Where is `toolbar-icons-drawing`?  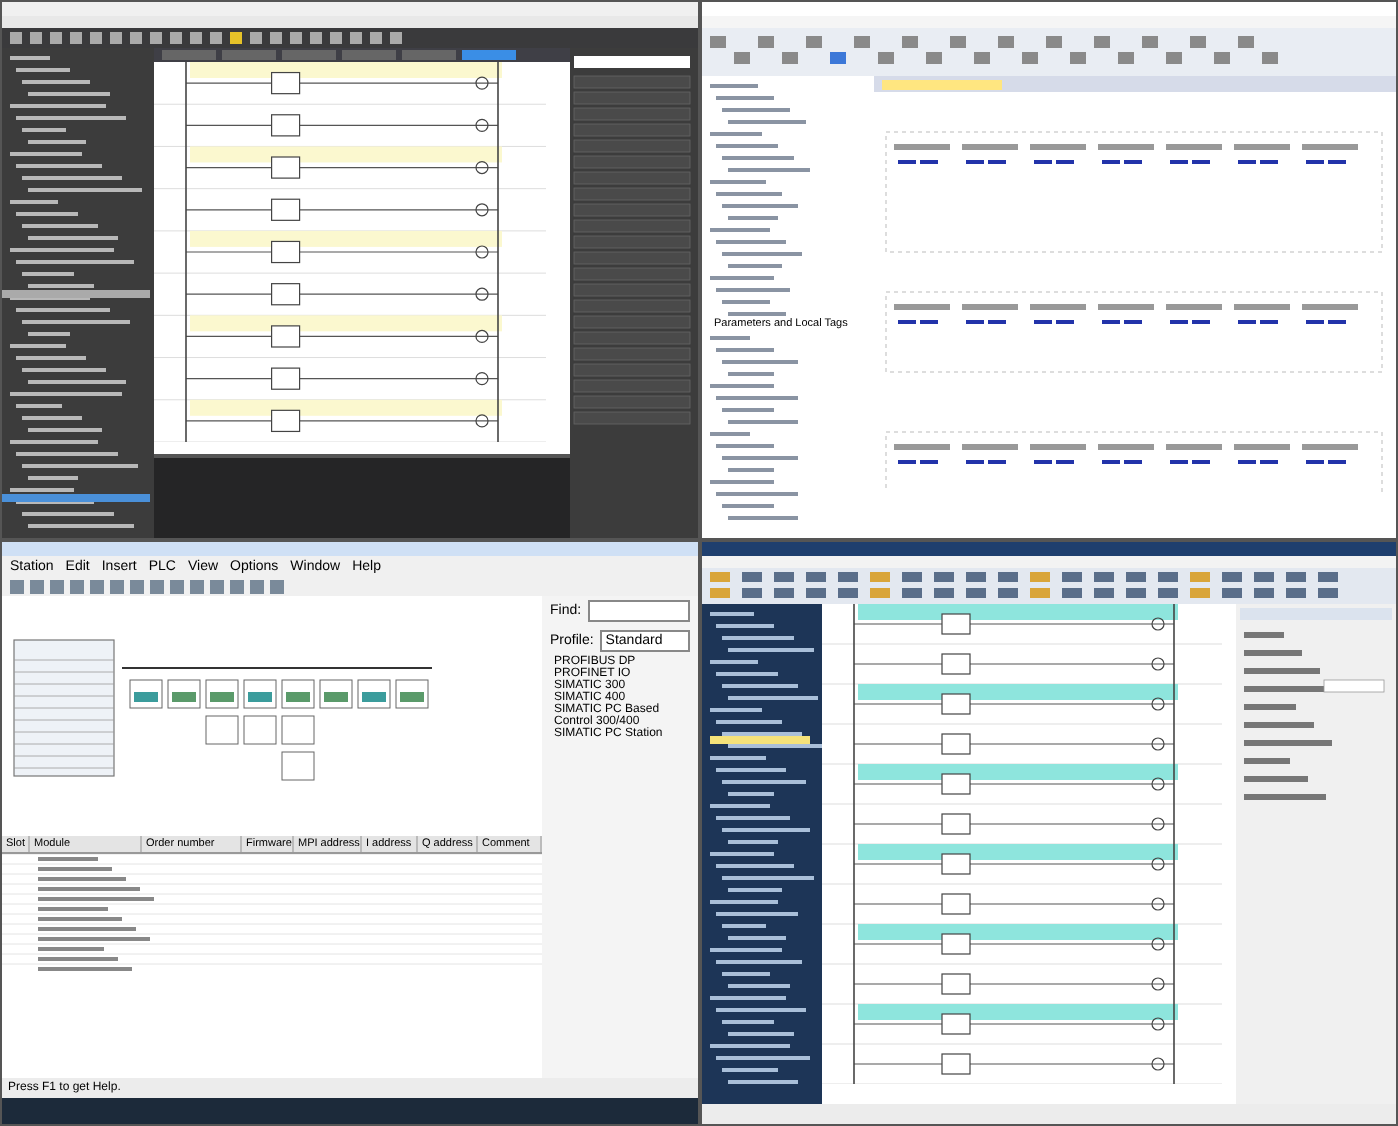
toolbar-icons-drawing is located at coordinates (150, 586).